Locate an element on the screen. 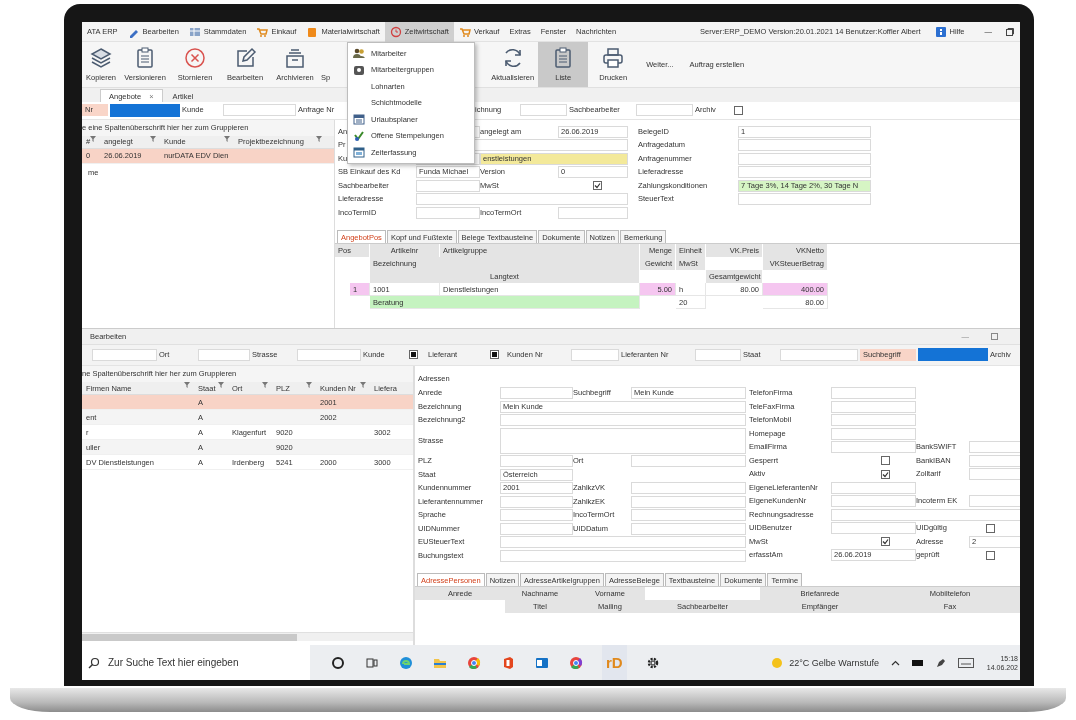 The image size is (1076, 720). box-icon is located at coordinates (312, 31).